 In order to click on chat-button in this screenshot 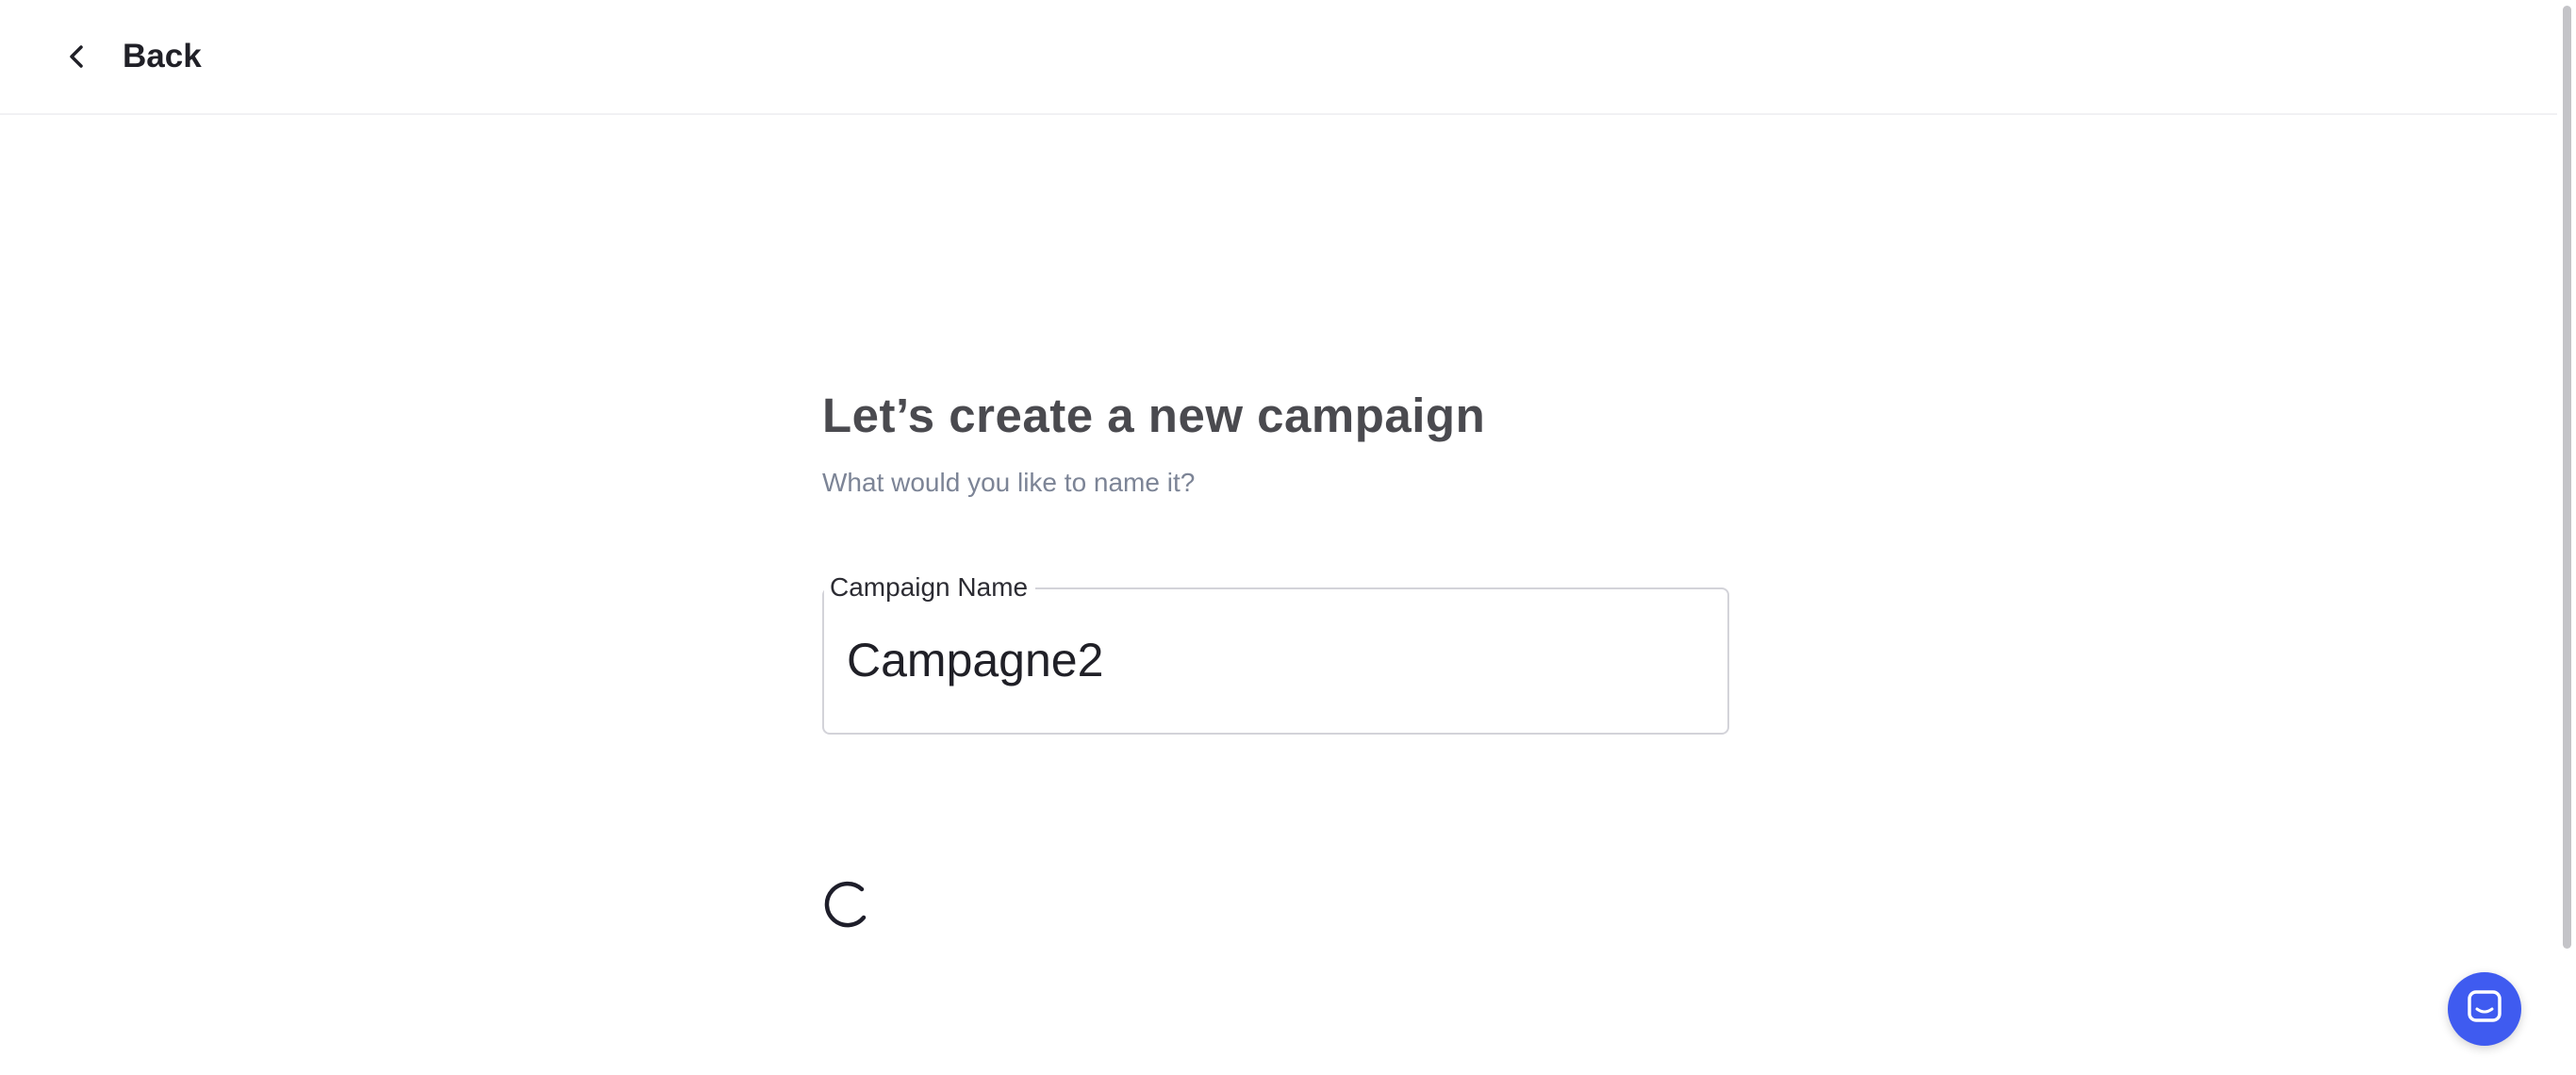, I will do `click(2484, 1009)`.